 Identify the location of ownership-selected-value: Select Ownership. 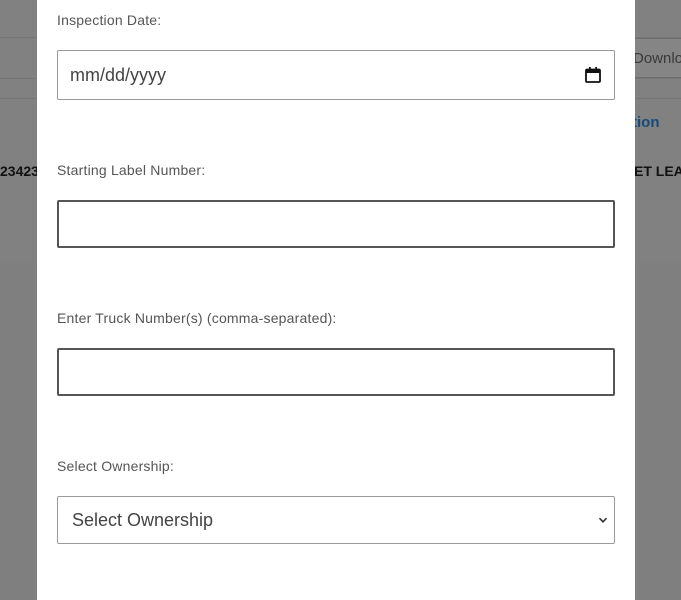
(143, 519).